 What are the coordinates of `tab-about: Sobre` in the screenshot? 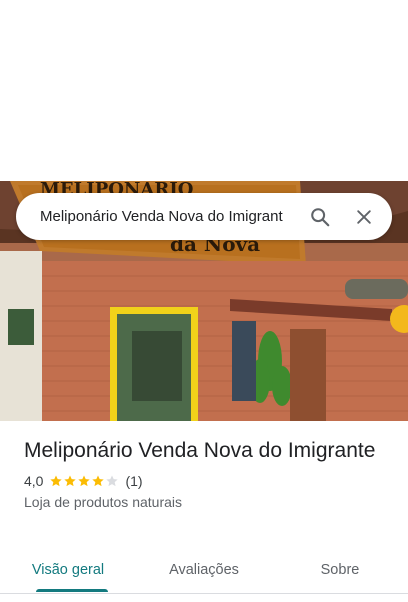 It's located at (340, 573).